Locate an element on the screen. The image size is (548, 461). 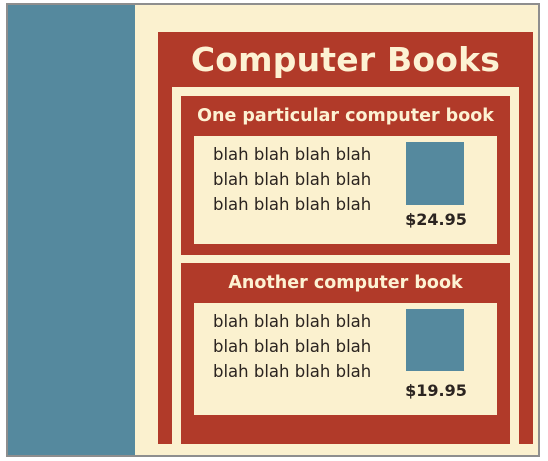
book-title: One particular computer book is located at coordinates (345, 116).